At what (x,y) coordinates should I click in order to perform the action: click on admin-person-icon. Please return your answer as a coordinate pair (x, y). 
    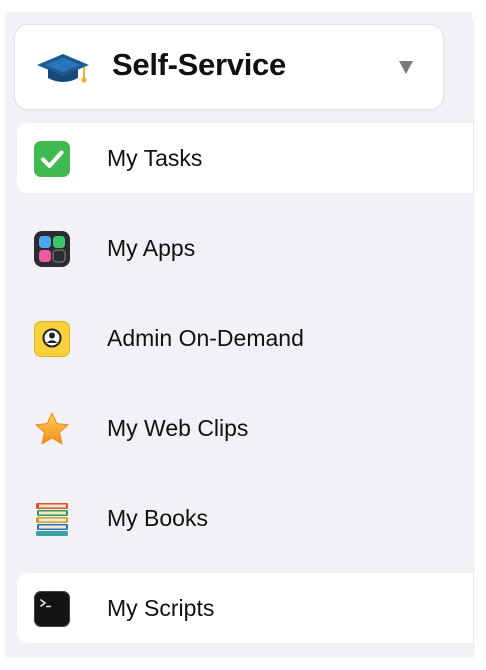
    Looking at the image, I should click on (52, 339).